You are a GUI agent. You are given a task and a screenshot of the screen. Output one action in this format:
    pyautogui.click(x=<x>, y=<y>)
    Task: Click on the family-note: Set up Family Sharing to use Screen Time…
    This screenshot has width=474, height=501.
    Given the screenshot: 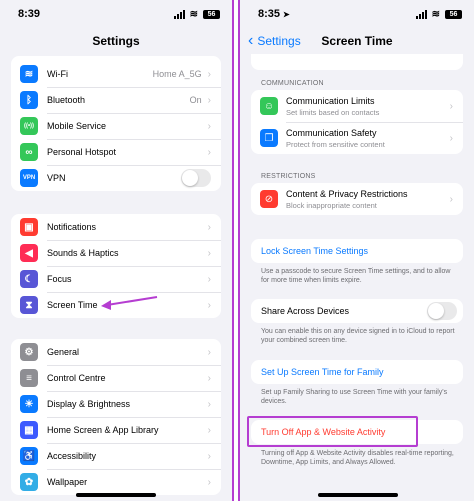 What is the action you would take?
    pyautogui.click(x=354, y=397)
    